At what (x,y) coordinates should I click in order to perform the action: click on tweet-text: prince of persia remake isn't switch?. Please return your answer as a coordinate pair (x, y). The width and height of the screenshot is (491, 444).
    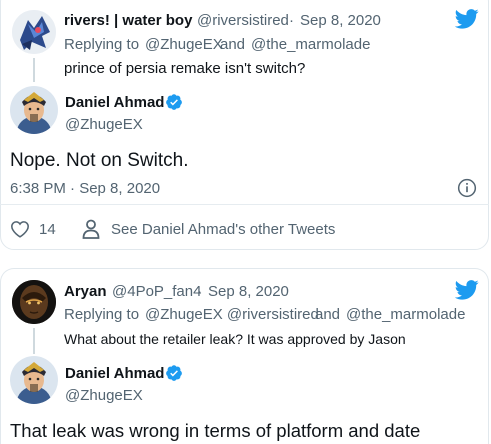
    Looking at the image, I should click on (185, 68).